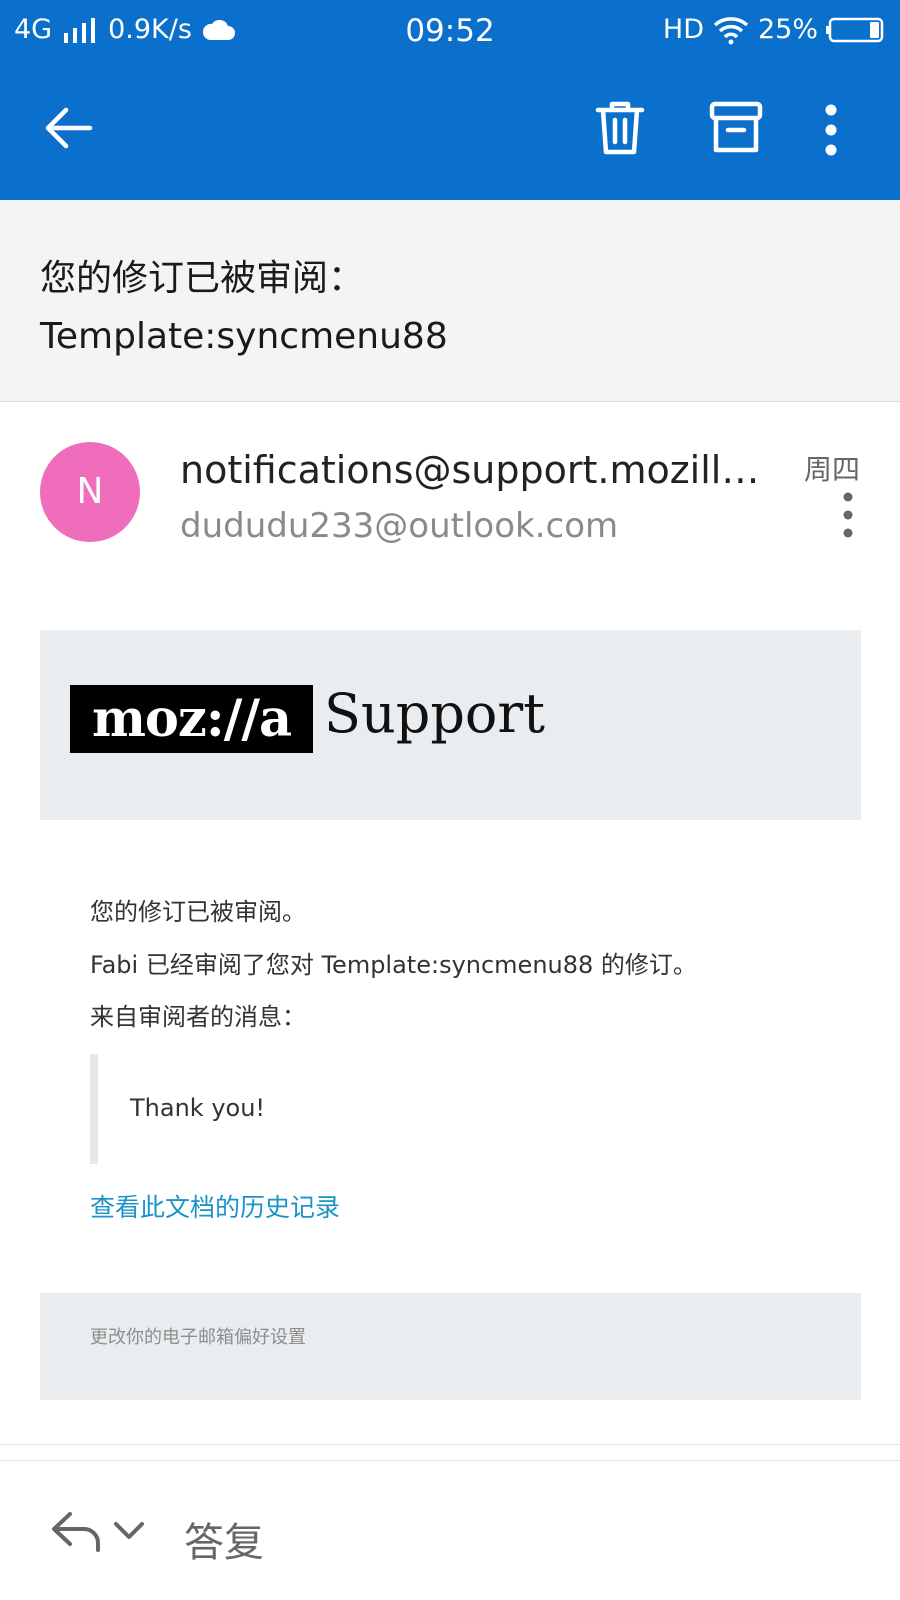 This screenshot has width=900, height=1600. I want to click on body-line-1: 您的修订已被审阅。, so click(198, 912).